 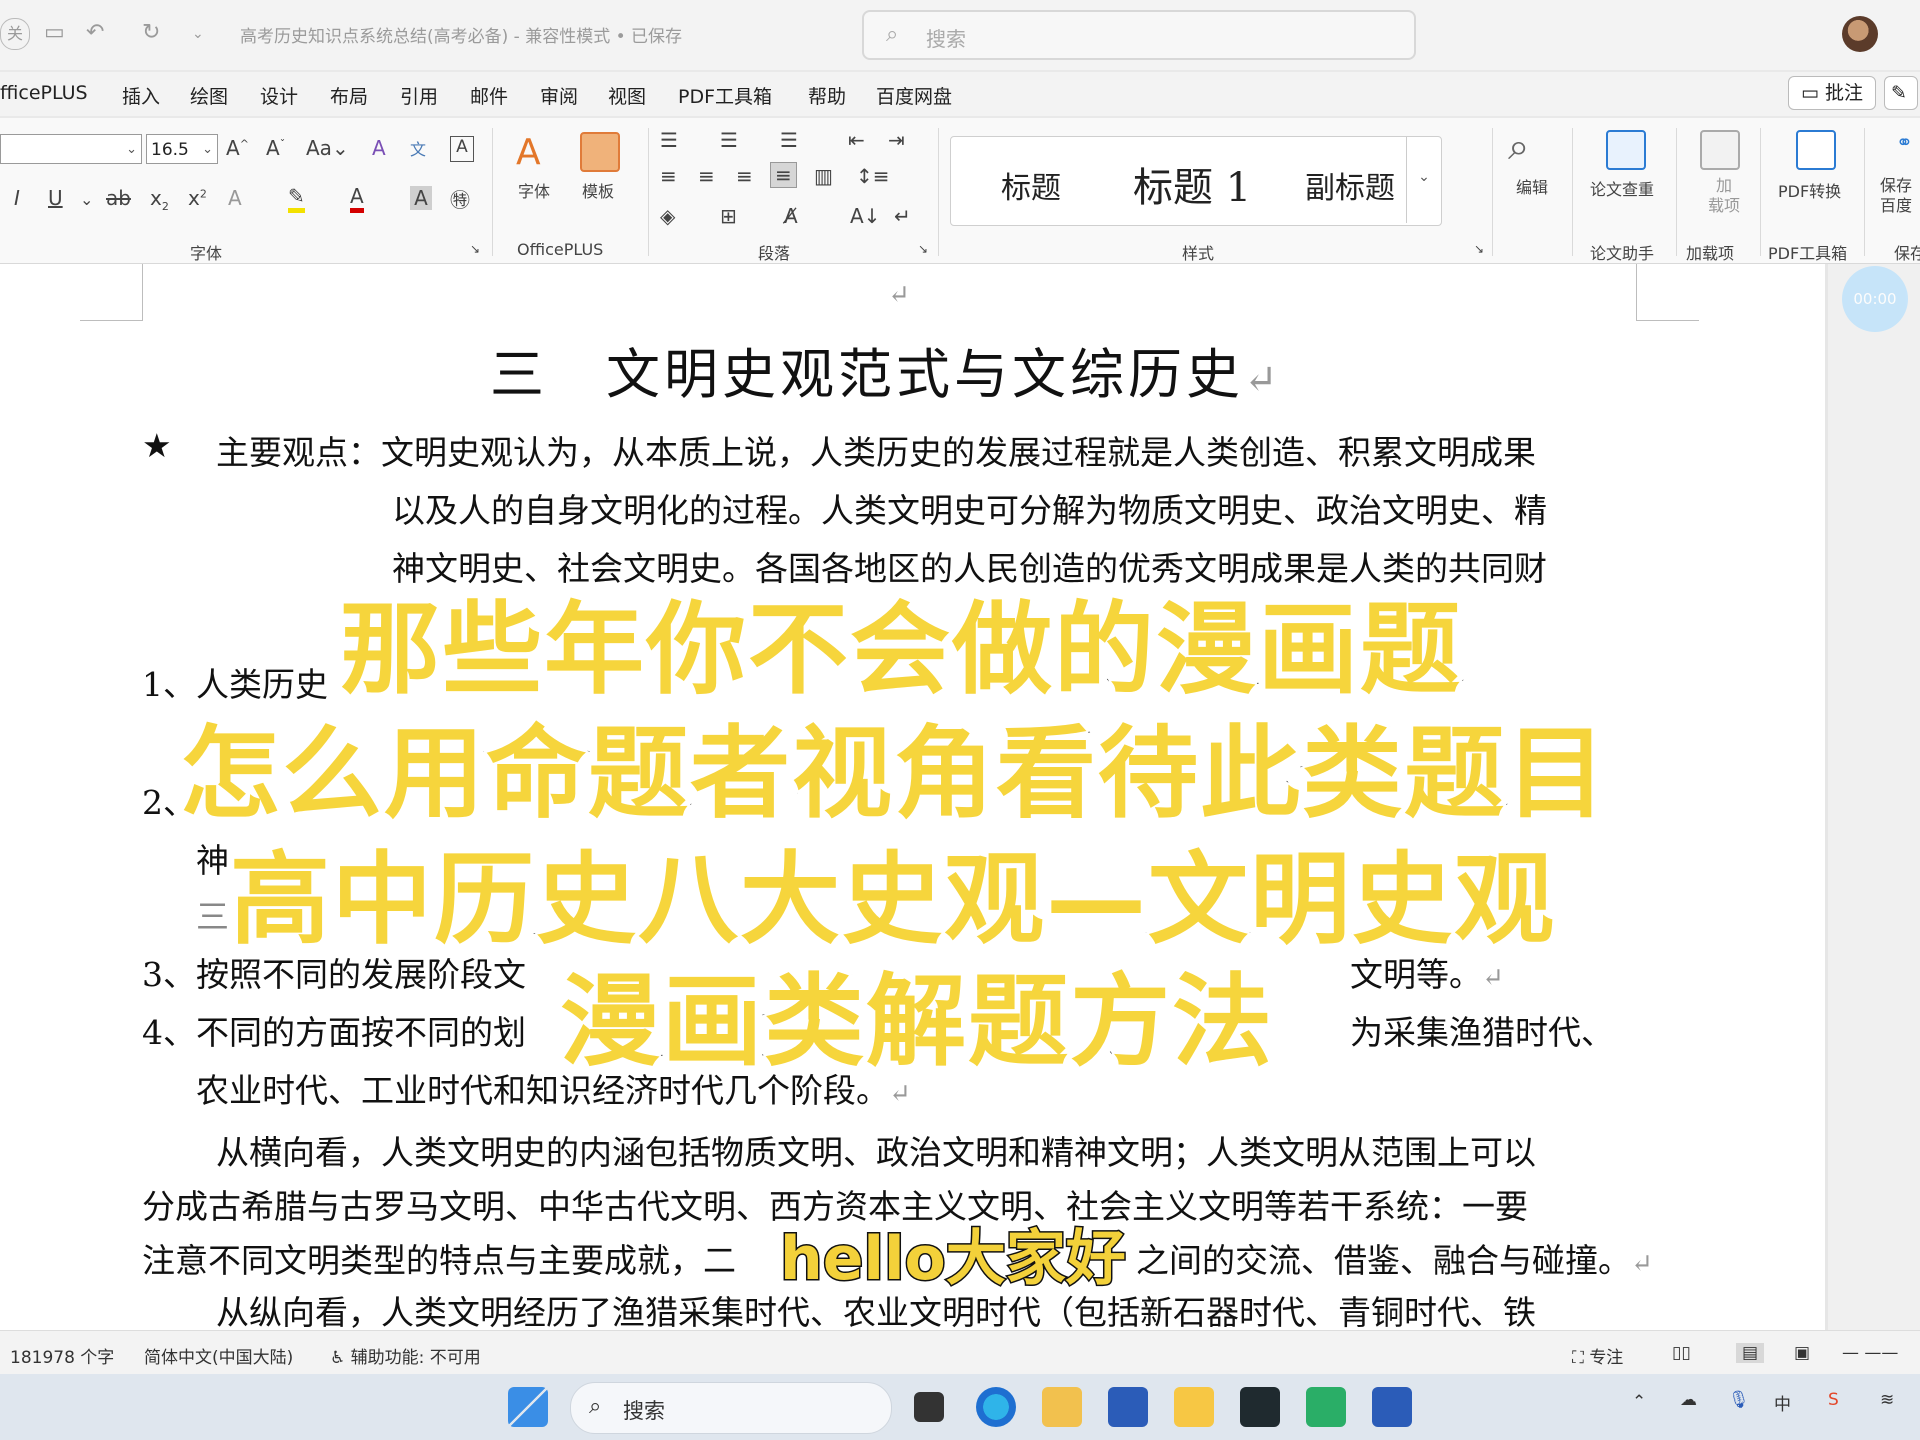 I want to click on microphone-icon: 🎙, so click(x=1739, y=1400).